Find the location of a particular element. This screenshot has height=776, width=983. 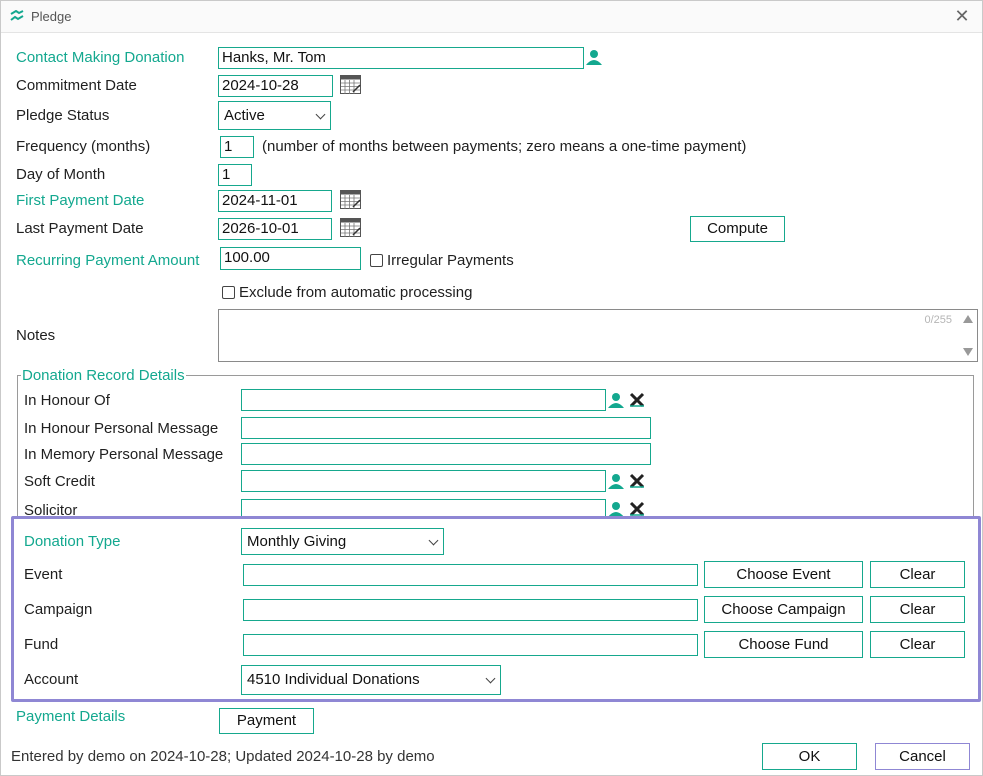

donation-record-legend: Donation Record Details is located at coordinates (103, 375).